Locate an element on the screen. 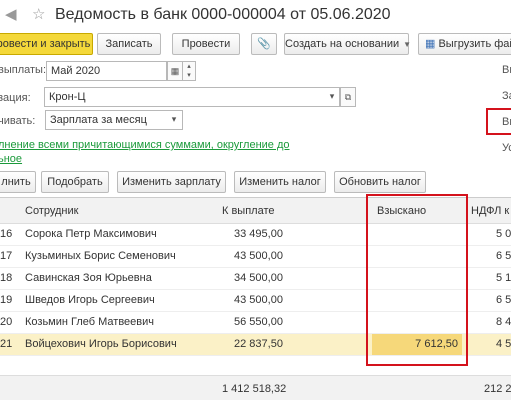 The width and height of the screenshot is (511, 400). pay-type-dropdown-button: ▾ is located at coordinates (174, 120).